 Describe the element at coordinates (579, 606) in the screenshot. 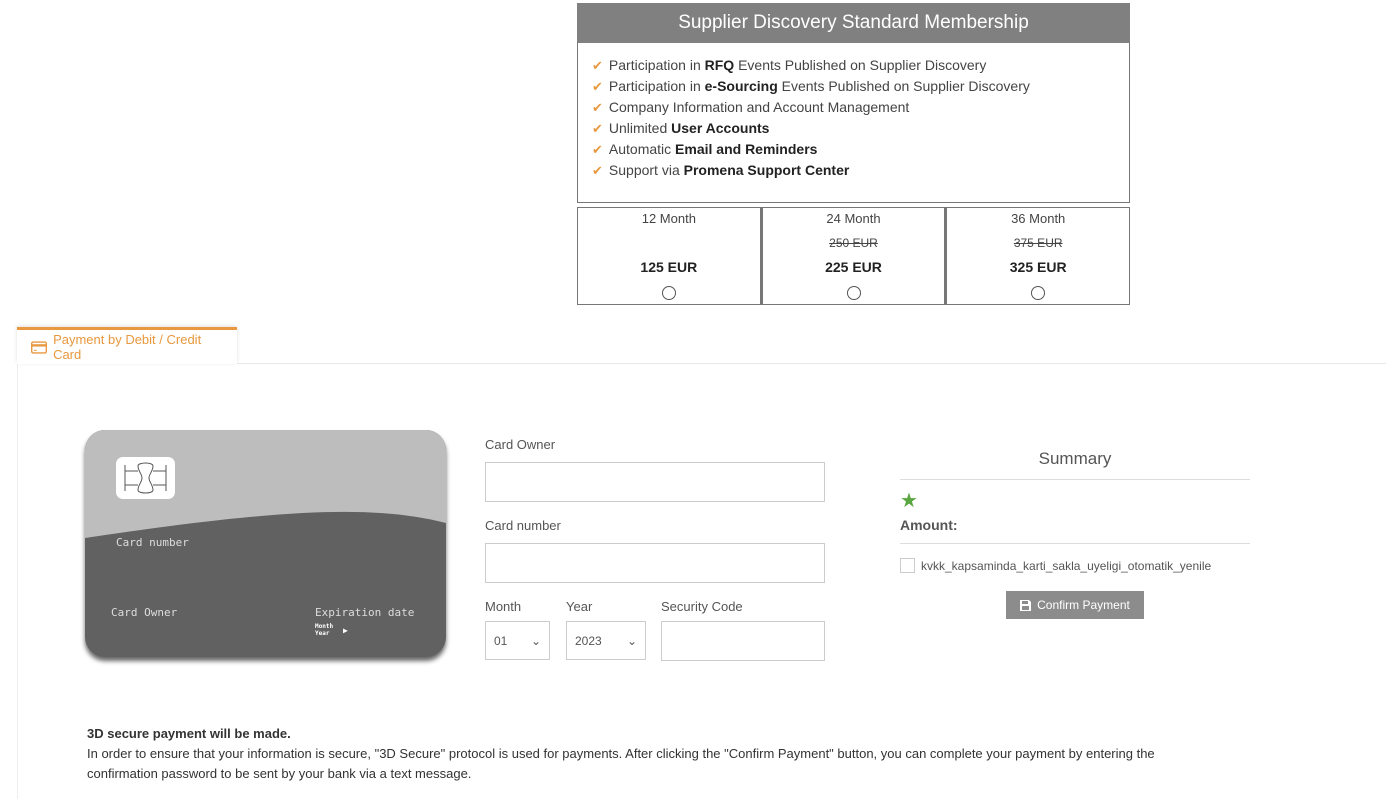

I see `year-label: Year` at that location.